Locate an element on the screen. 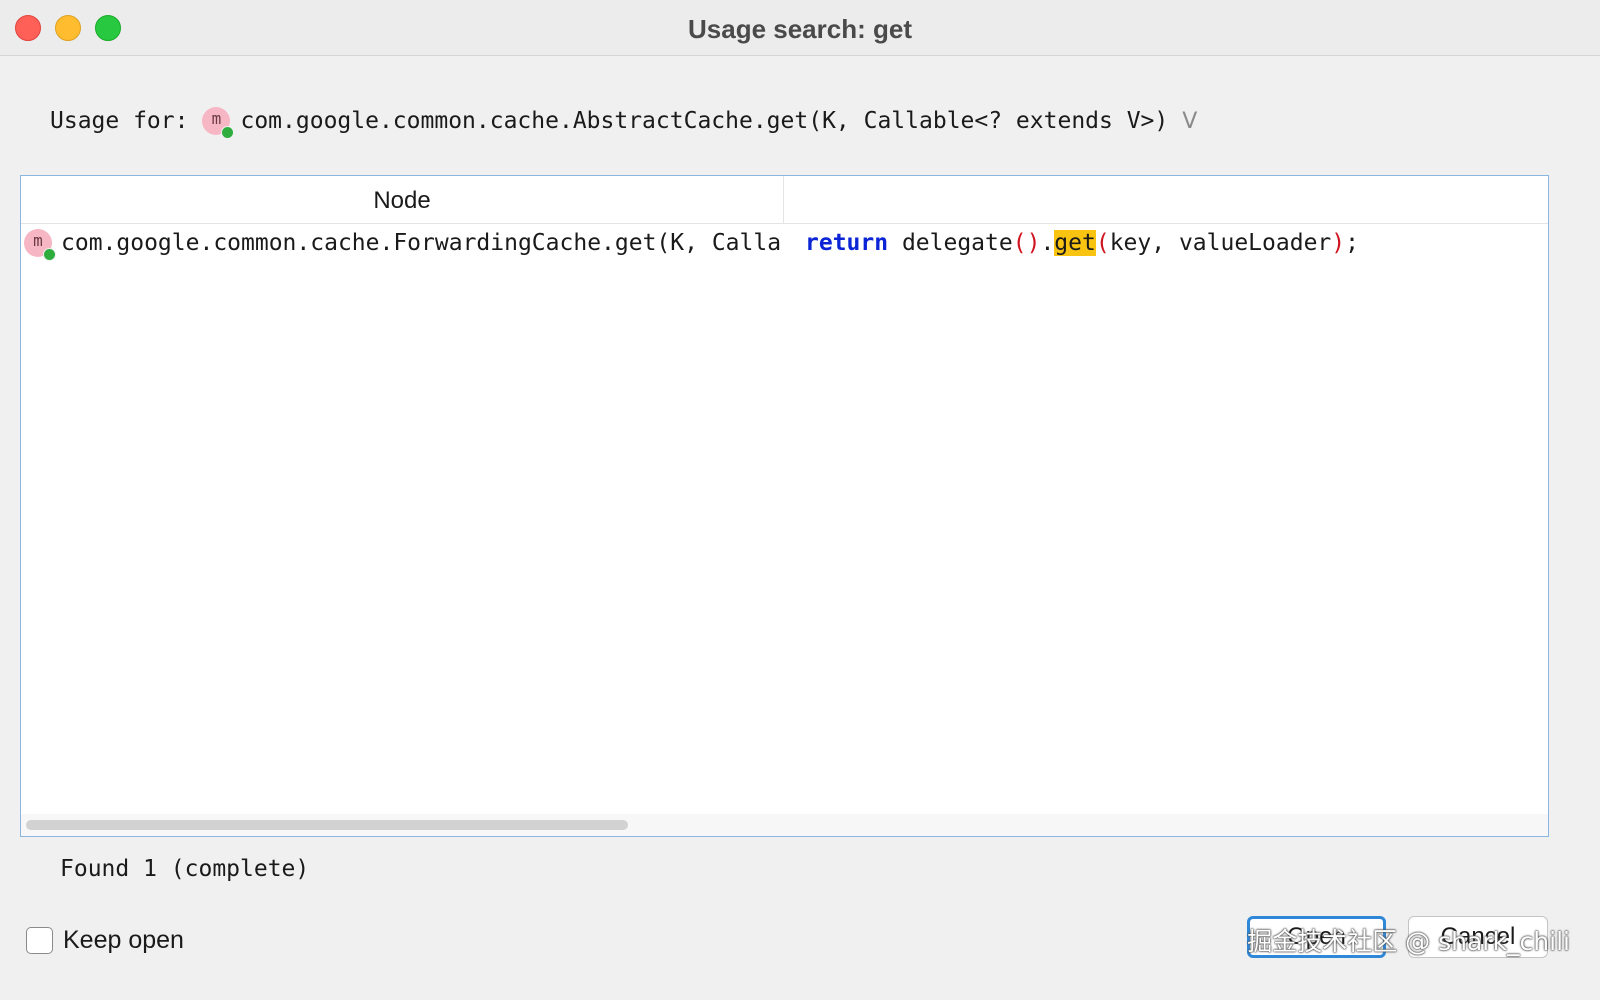  code-args: key, valueLoader is located at coordinates (1220, 243).